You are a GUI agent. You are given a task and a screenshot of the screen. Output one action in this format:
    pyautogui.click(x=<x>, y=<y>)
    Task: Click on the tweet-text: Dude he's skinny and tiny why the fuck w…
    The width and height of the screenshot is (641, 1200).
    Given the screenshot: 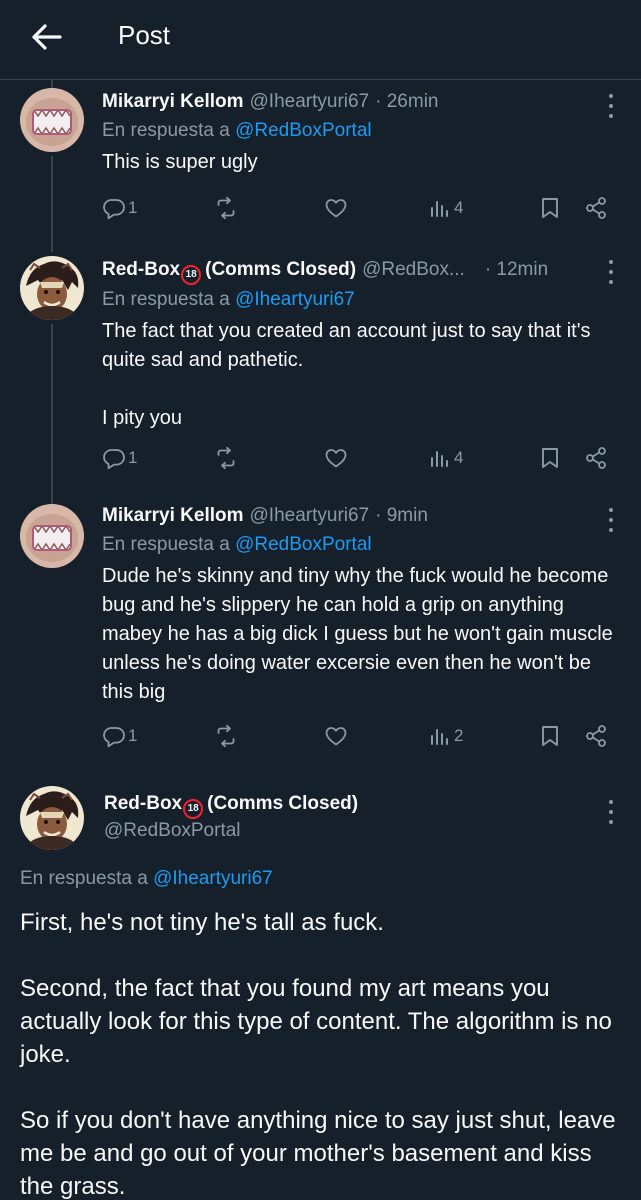 What is the action you would take?
    pyautogui.click(x=359, y=634)
    